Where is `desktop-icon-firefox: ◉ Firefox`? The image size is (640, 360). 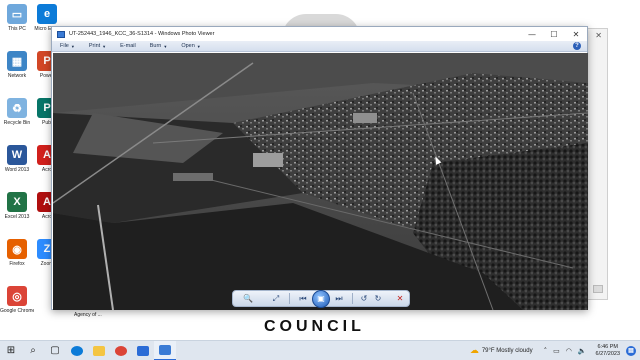
desktop-icon-firefox: ◉ Firefox is located at coordinates (17, 253).